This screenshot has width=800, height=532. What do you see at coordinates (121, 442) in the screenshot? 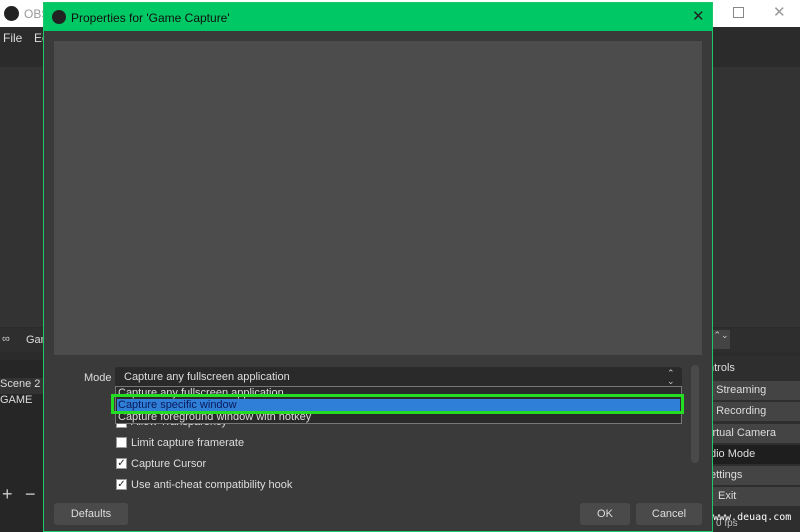
I see `checkbox-limit-framerate` at bounding box center [121, 442].